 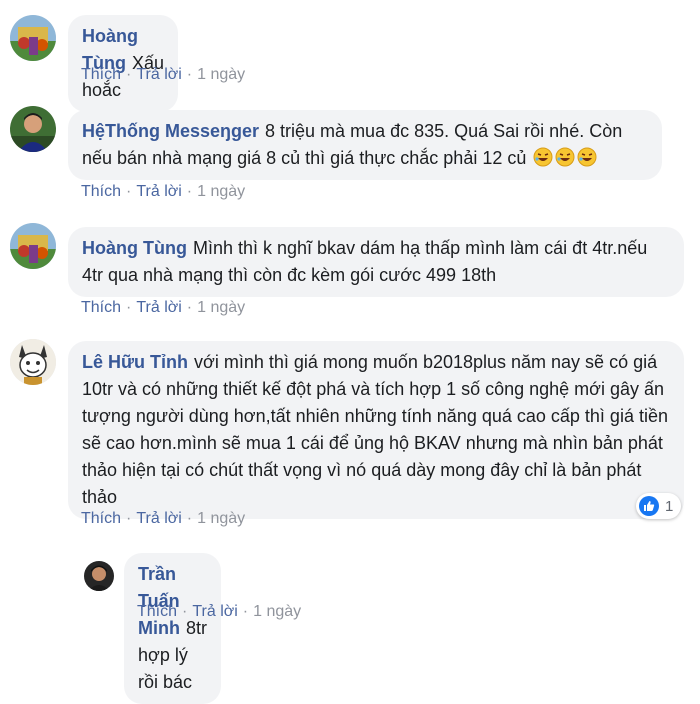 I want to click on comment-author: Lê Hữu Tỉnh, so click(x=135, y=362).